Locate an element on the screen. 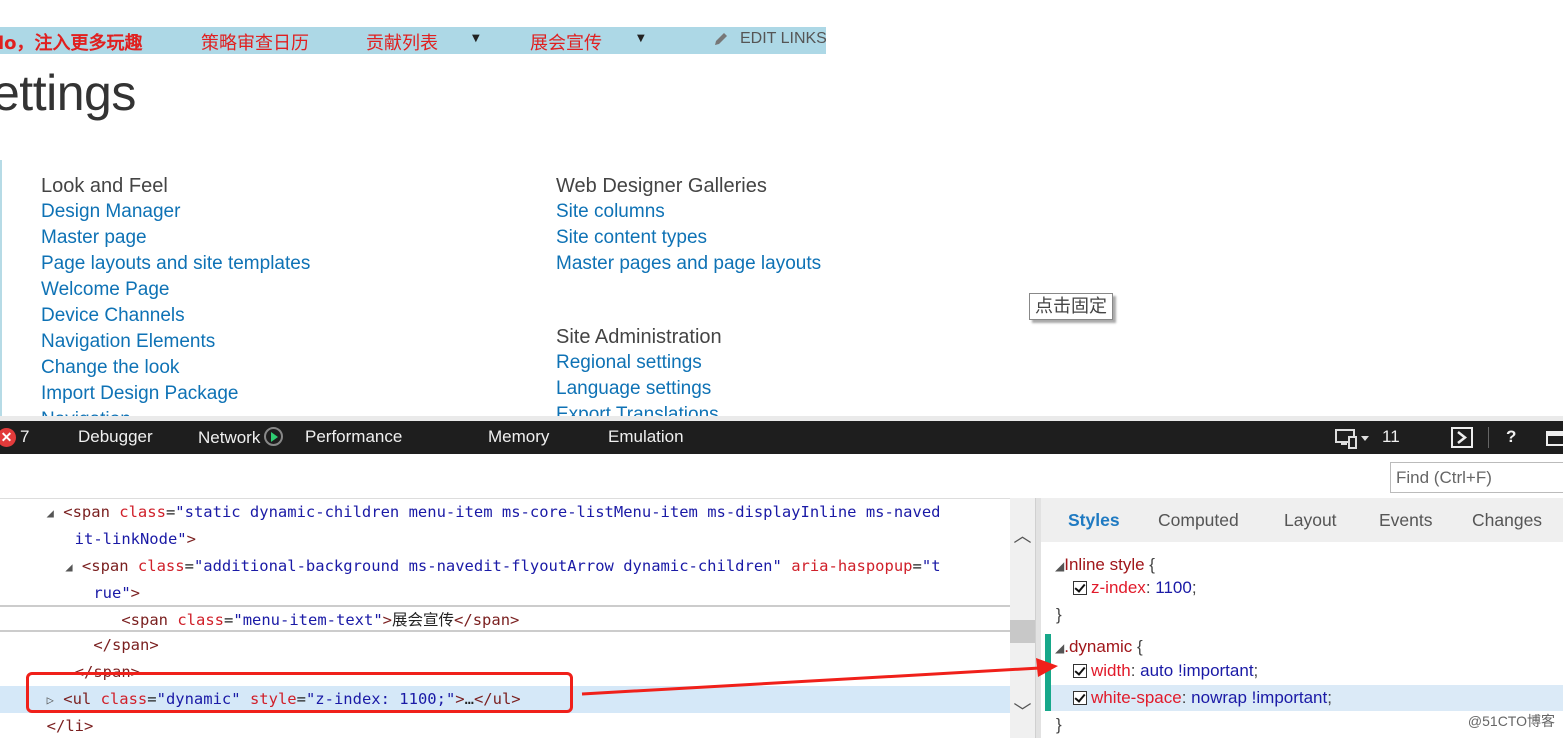  style-declaration-selected: white-space: nowrap !important; is located at coordinates (1307, 698).